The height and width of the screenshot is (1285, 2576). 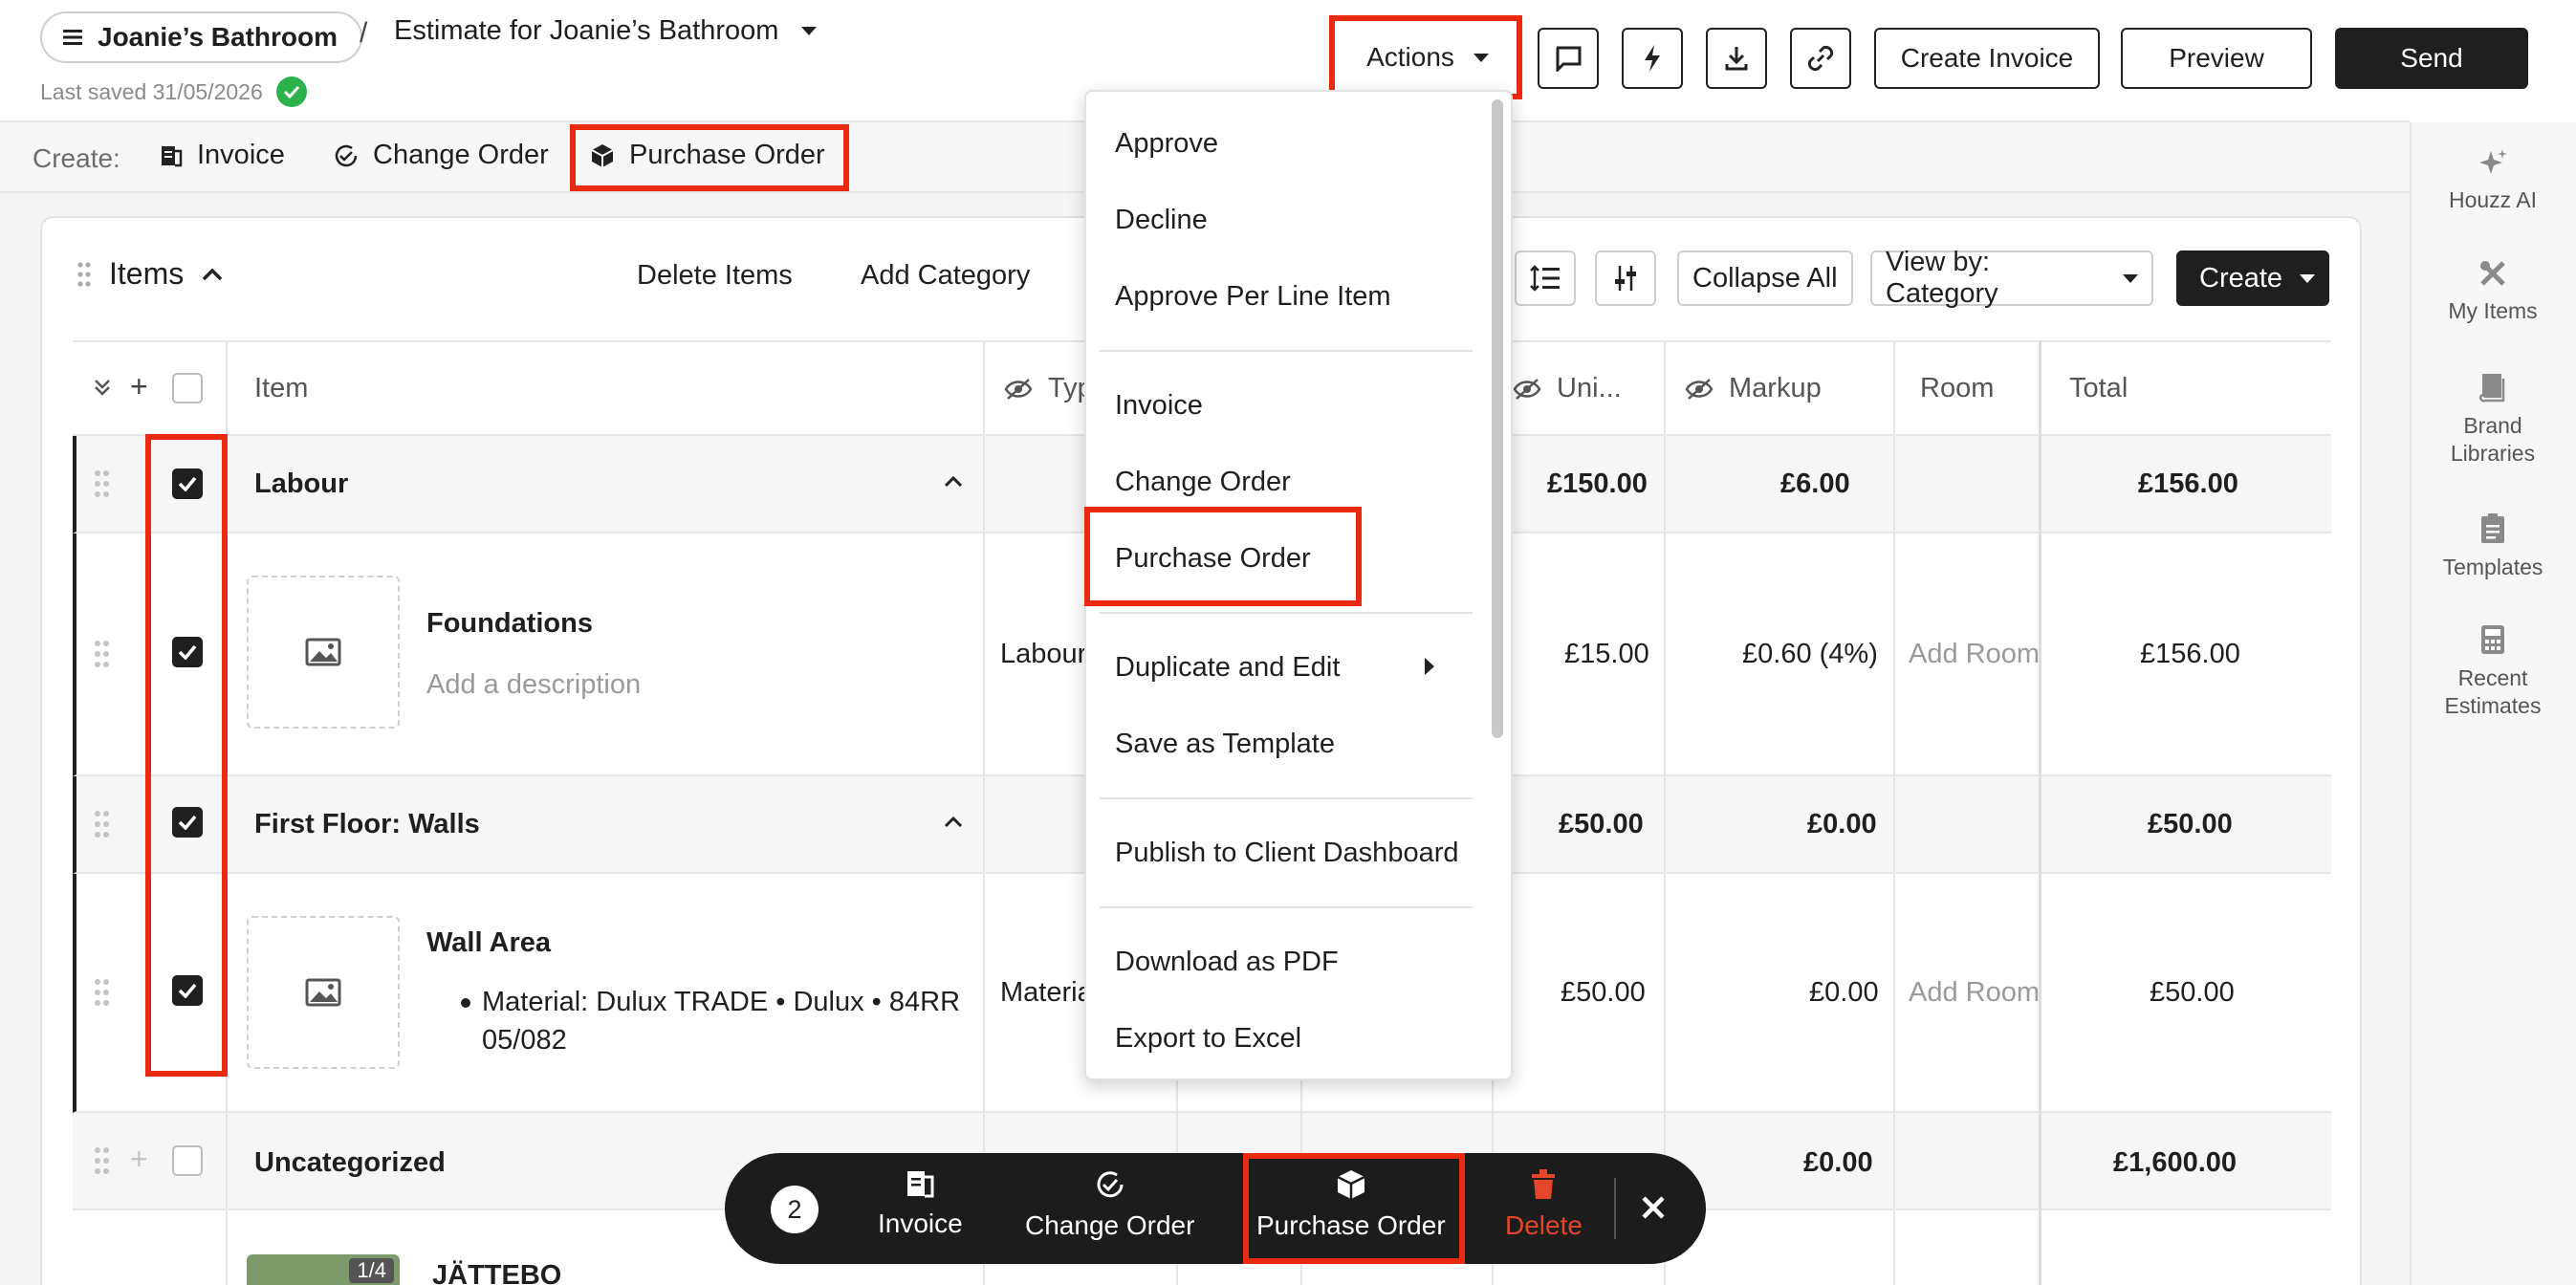 I want to click on rail-my-items: My Items, so click(x=2493, y=292).